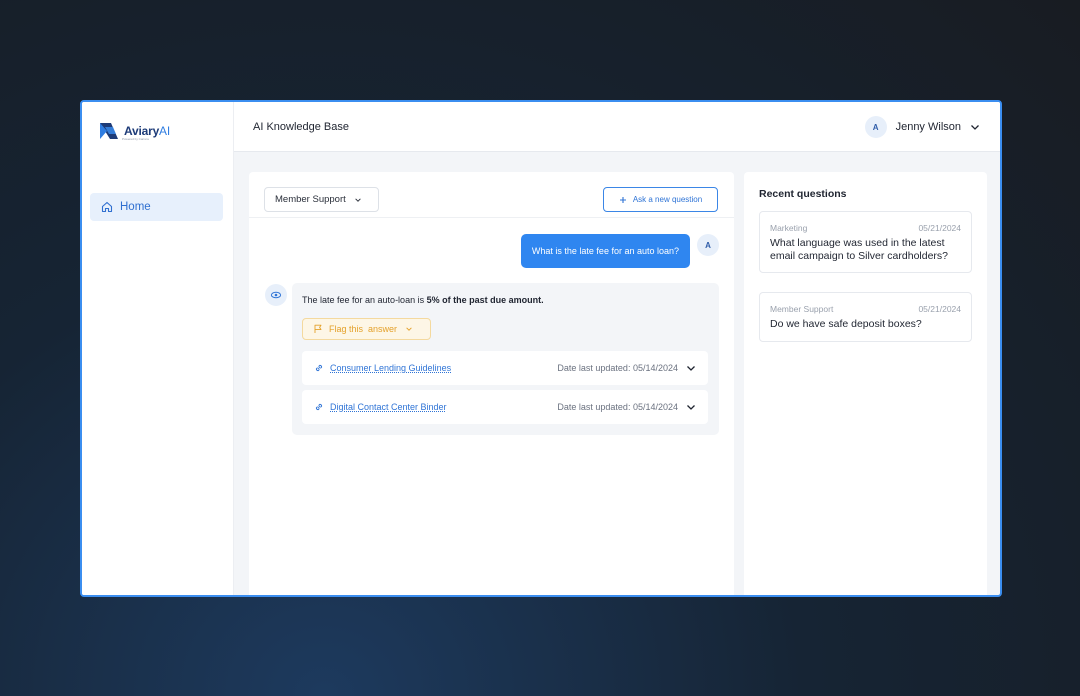 Image resolution: width=1080 pixels, height=696 pixels. Describe the element at coordinates (846, 324) in the screenshot. I see `recent-question-text: Do we have safe deposit boxes?` at that location.